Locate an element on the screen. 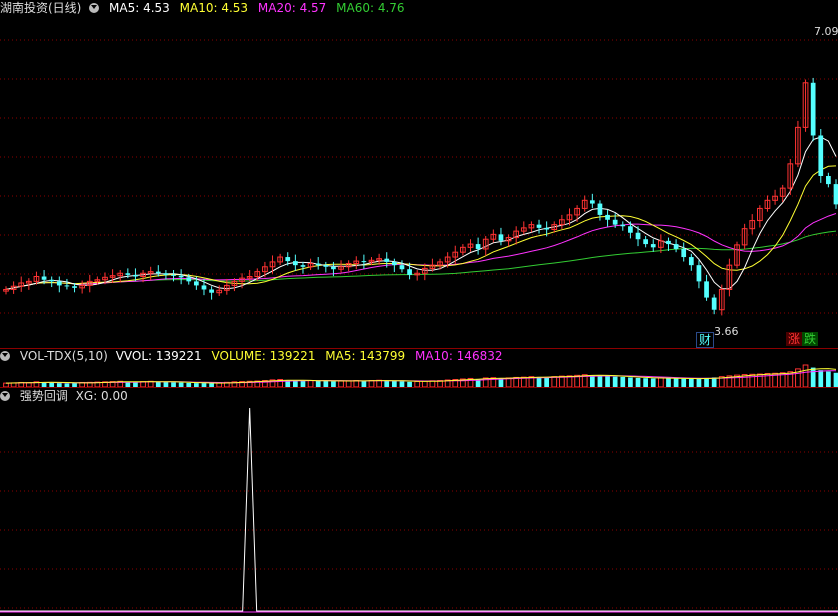 This screenshot has width=838, height=616. limit-down-tag: 跌 is located at coordinates (810, 339).